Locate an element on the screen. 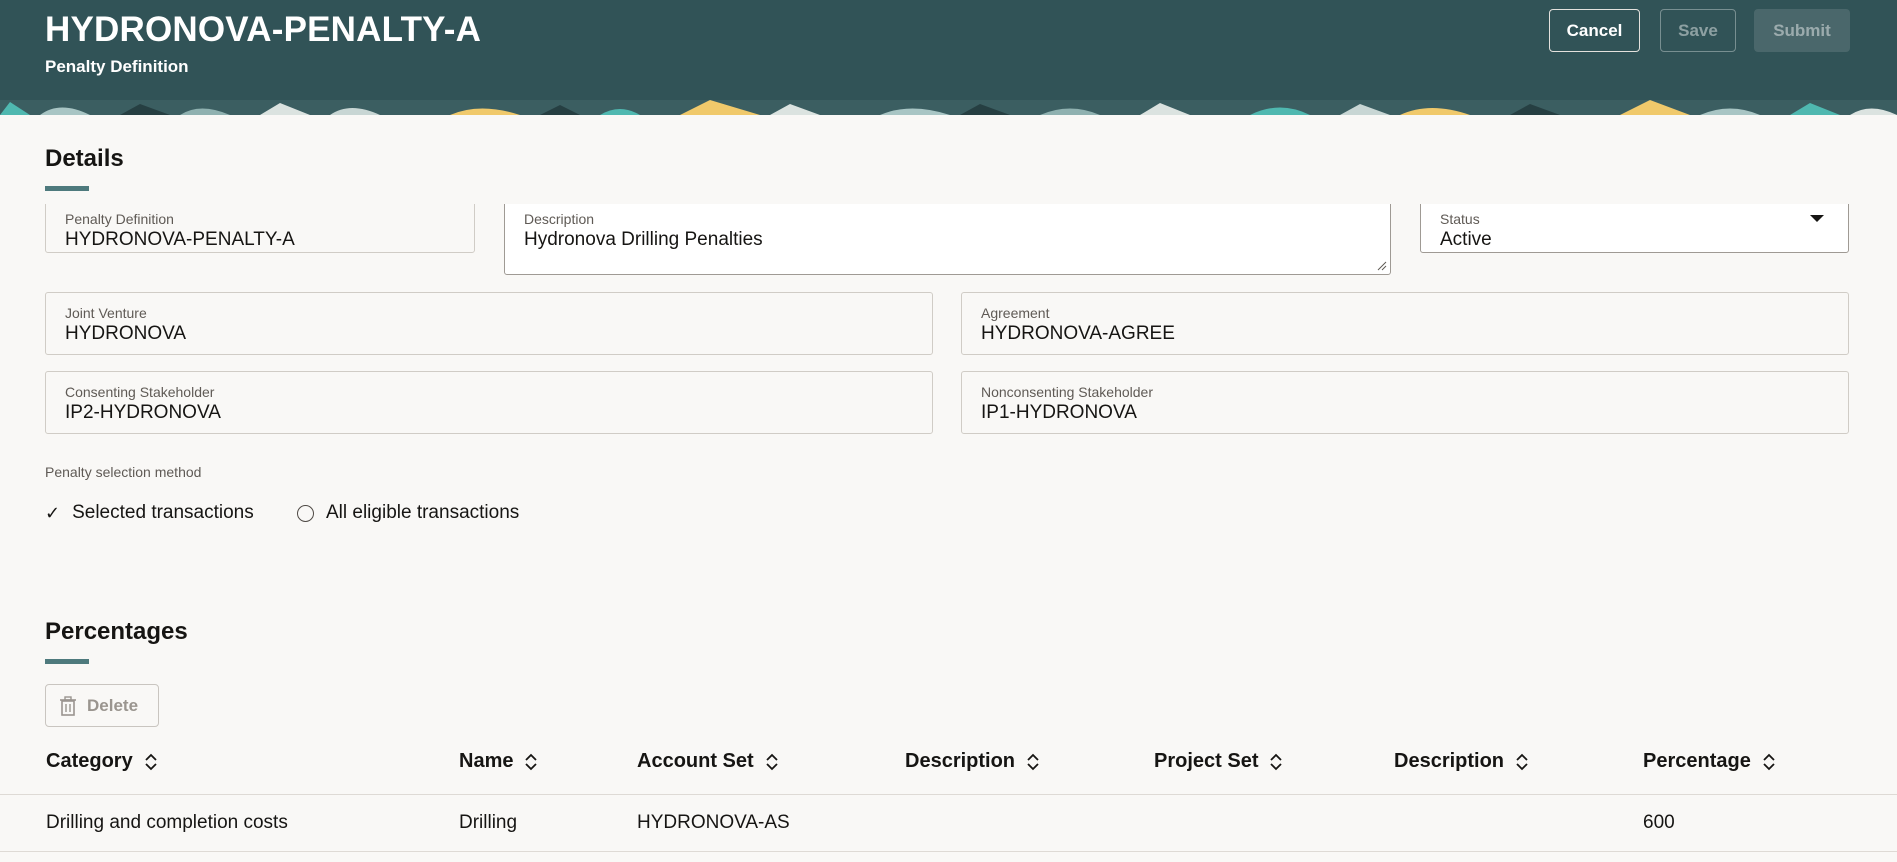 The width and height of the screenshot is (1897, 862). column-header-description-label: Description is located at coordinates (960, 761).